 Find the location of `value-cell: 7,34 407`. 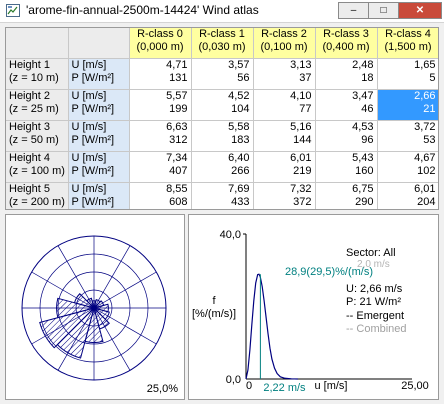

value-cell: 7,34 407 is located at coordinates (160, 167).